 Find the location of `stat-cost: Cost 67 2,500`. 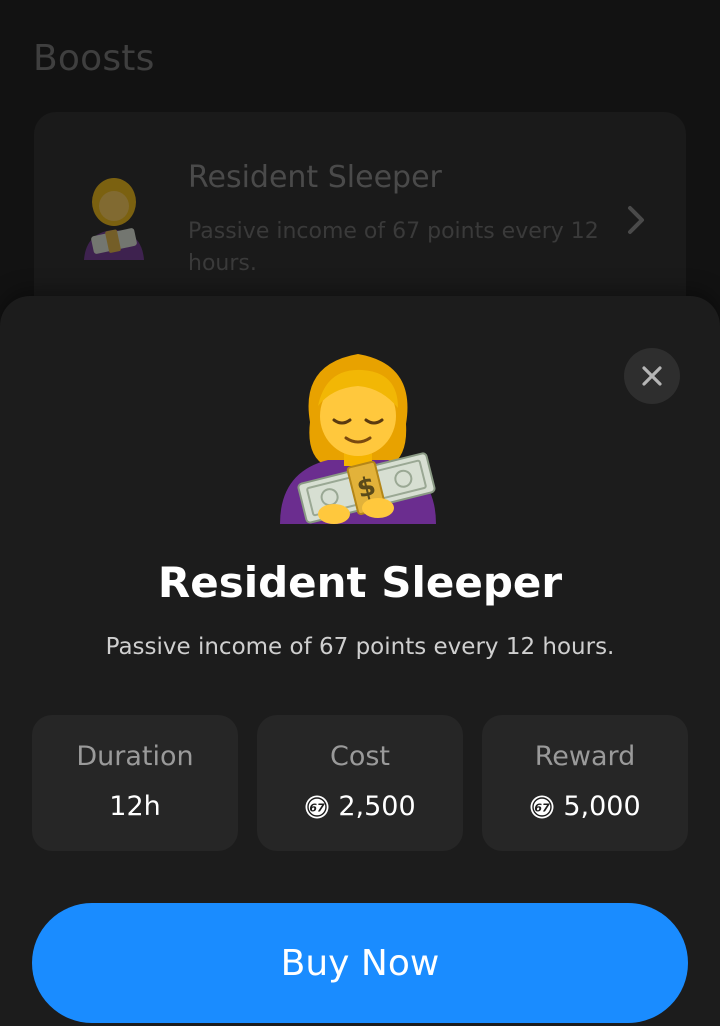

stat-cost: Cost 67 2,500 is located at coordinates (360, 783).